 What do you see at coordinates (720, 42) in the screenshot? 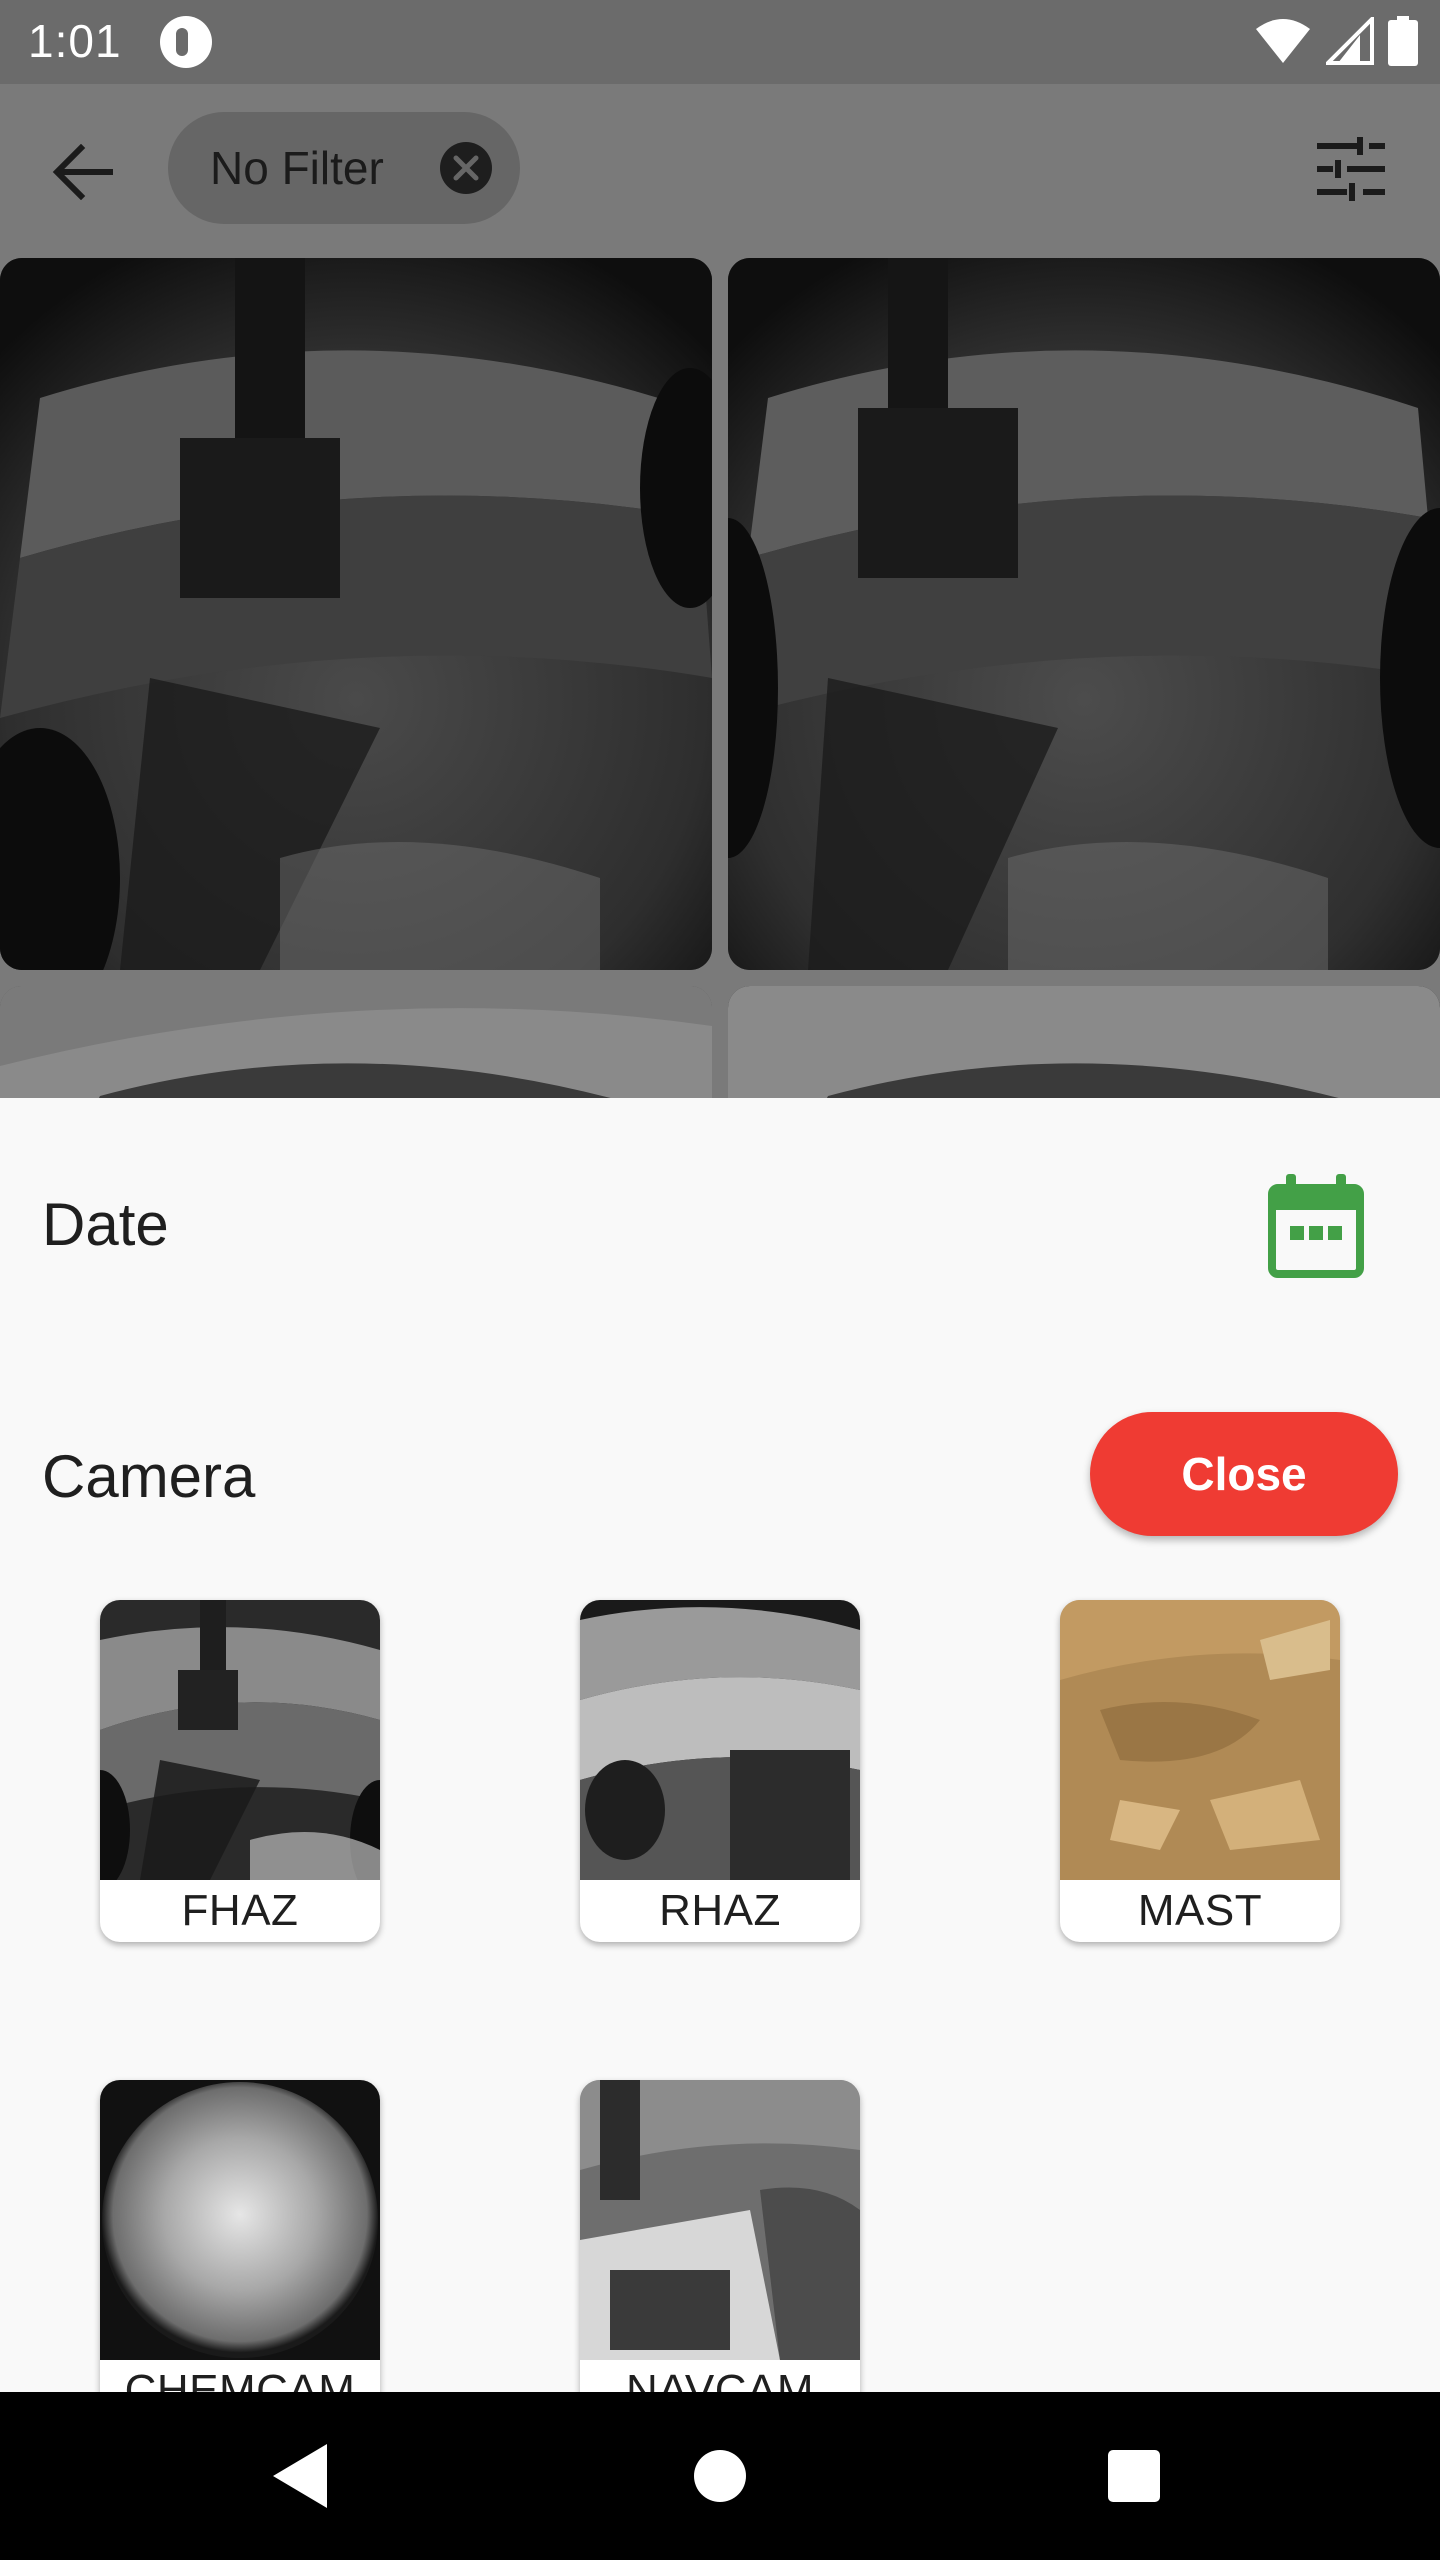
I see `status-bar: 1:01` at bounding box center [720, 42].